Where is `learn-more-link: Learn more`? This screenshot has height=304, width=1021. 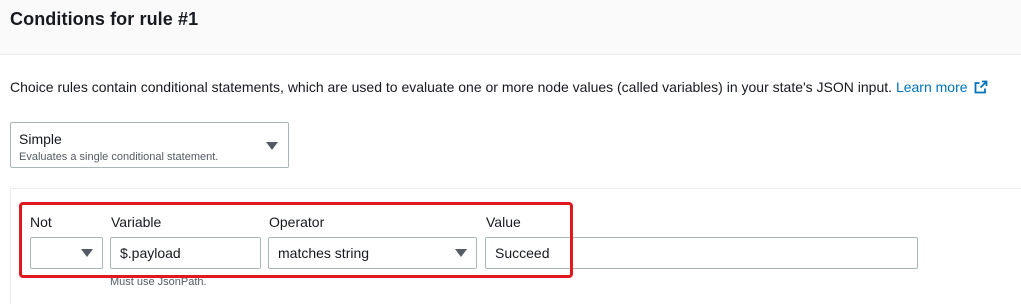 learn-more-link: Learn more is located at coordinates (942, 87).